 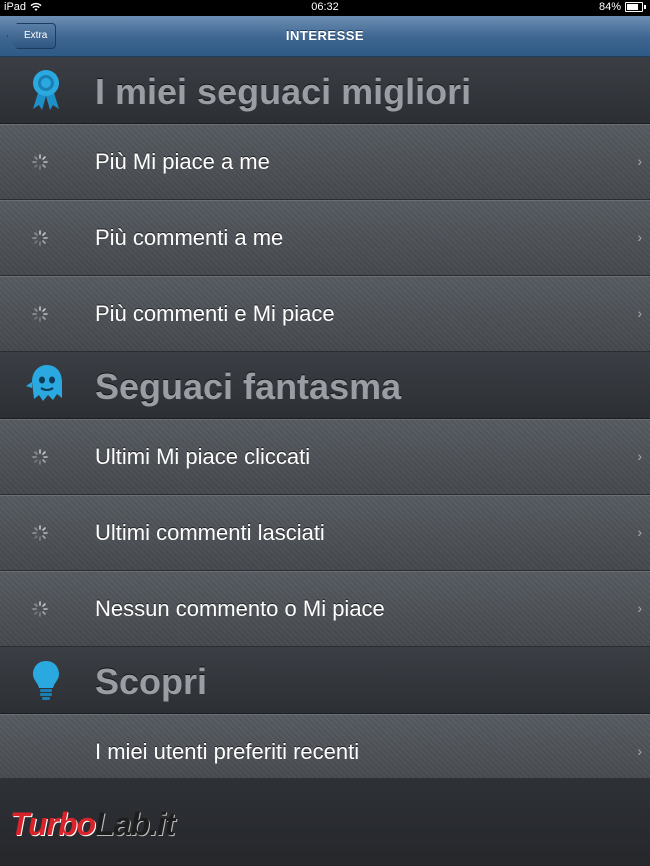 I want to click on section-title: Scopri, so click(x=151, y=681).